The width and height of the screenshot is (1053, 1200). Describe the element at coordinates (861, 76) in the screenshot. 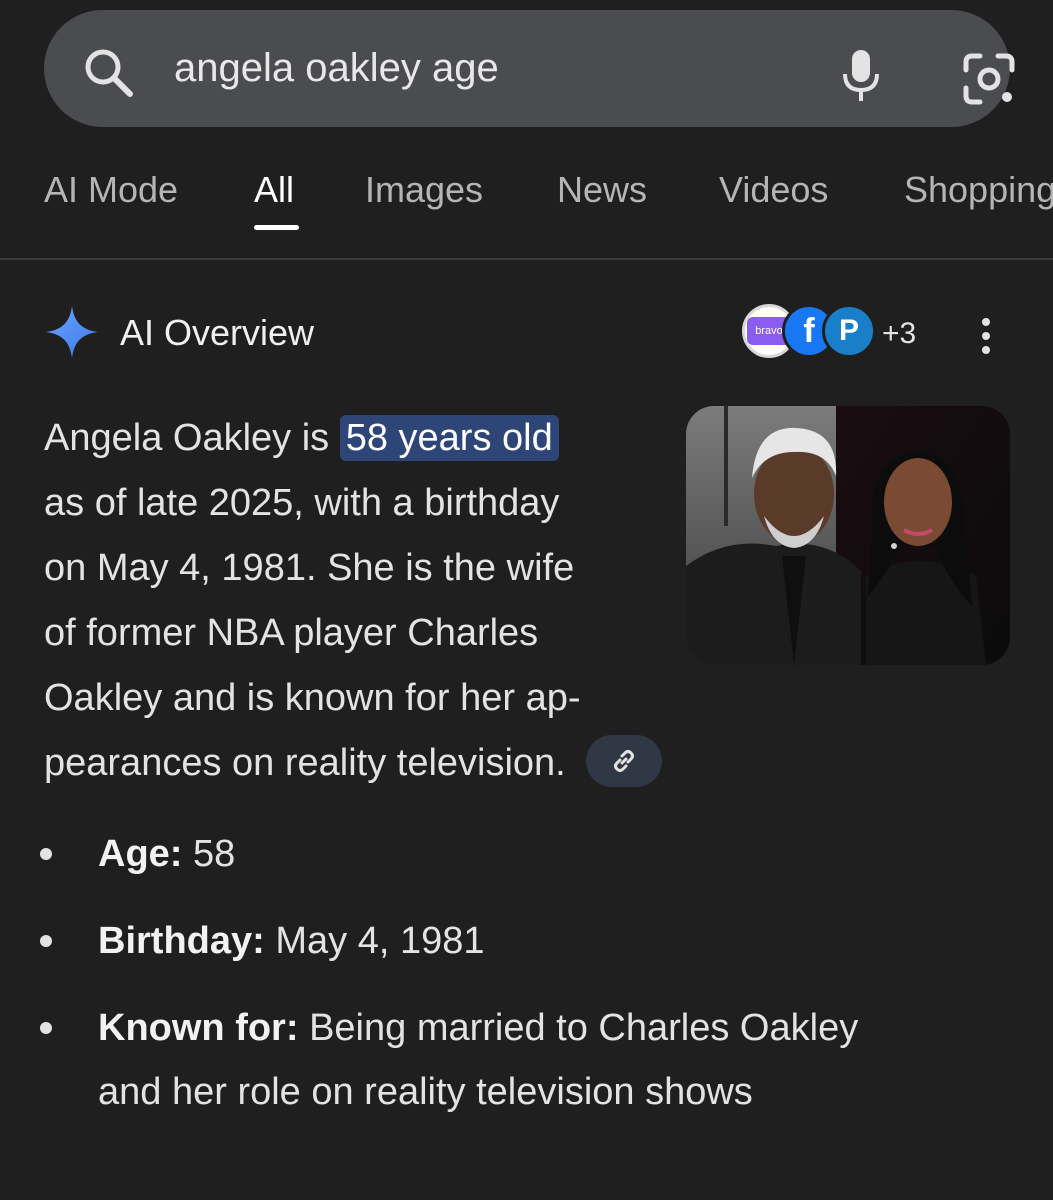

I see `microphone-icon` at that location.